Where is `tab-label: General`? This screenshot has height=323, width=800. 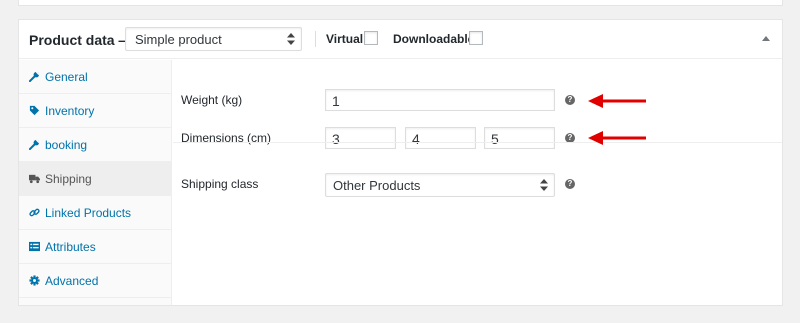 tab-label: General is located at coordinates (66, 77).